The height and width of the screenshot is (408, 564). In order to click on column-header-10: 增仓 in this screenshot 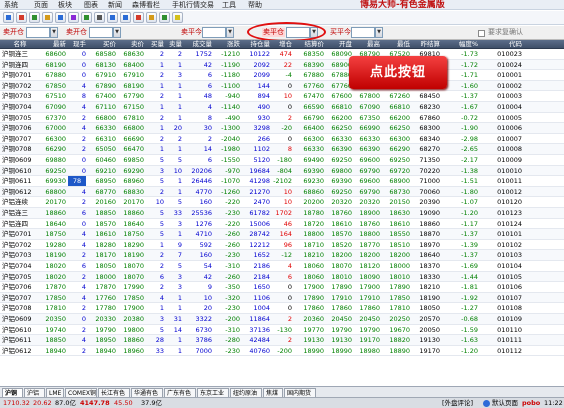, I will do `click(282, 44)`.